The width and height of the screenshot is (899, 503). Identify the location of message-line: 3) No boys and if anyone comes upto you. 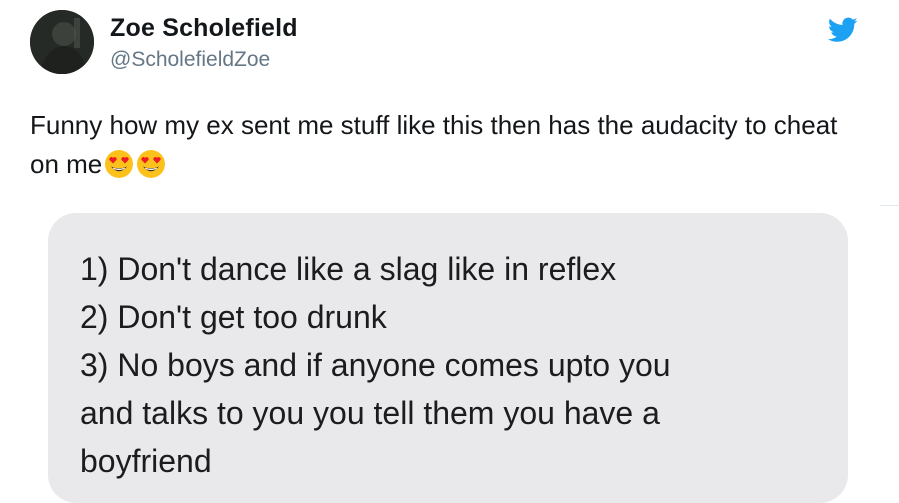
(375, 365).